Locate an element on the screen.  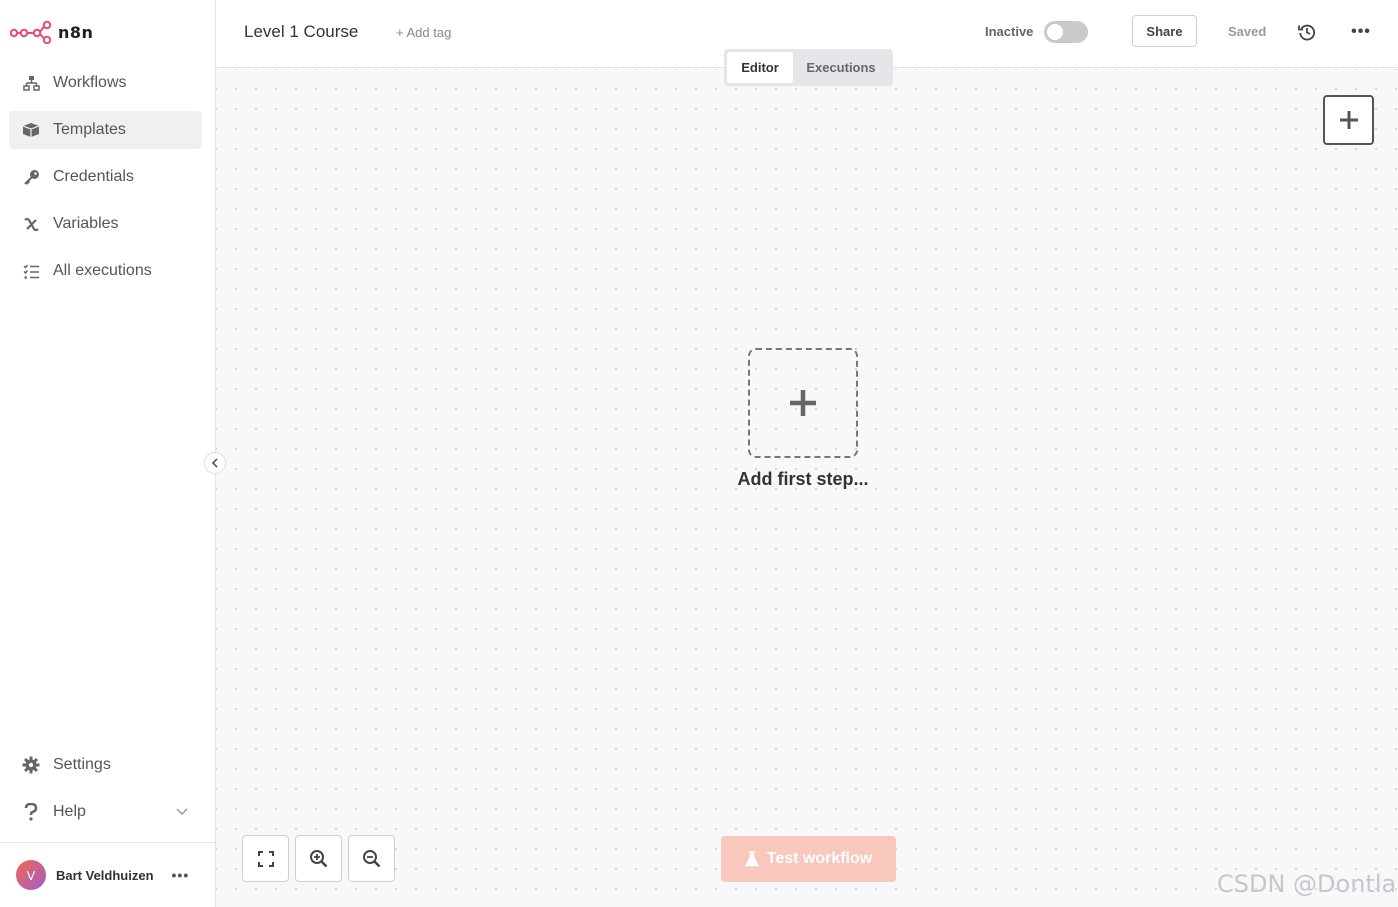
sidebar-item-label: Templates is located at coordinates (89, 129).